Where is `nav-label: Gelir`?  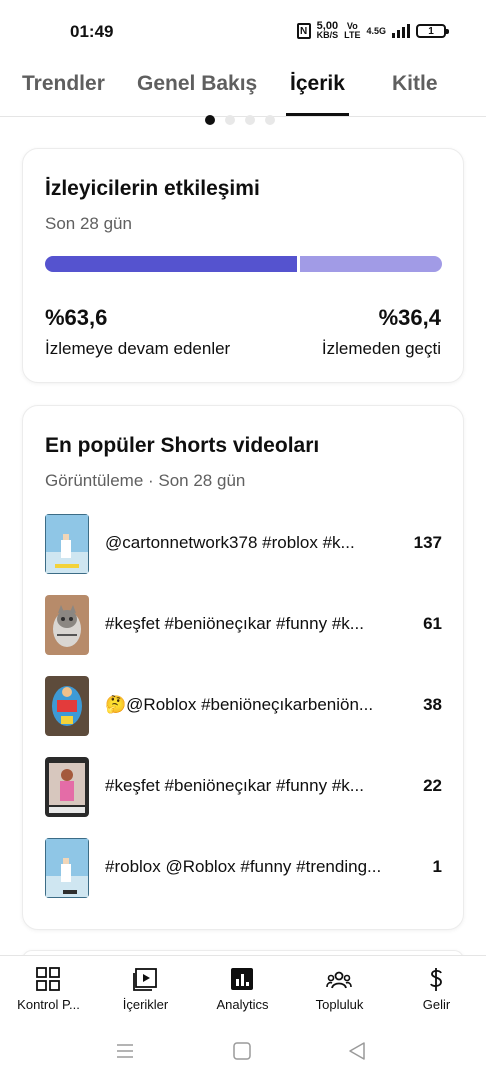
nav-label: Gelir is located at coordinates (436, 1004).